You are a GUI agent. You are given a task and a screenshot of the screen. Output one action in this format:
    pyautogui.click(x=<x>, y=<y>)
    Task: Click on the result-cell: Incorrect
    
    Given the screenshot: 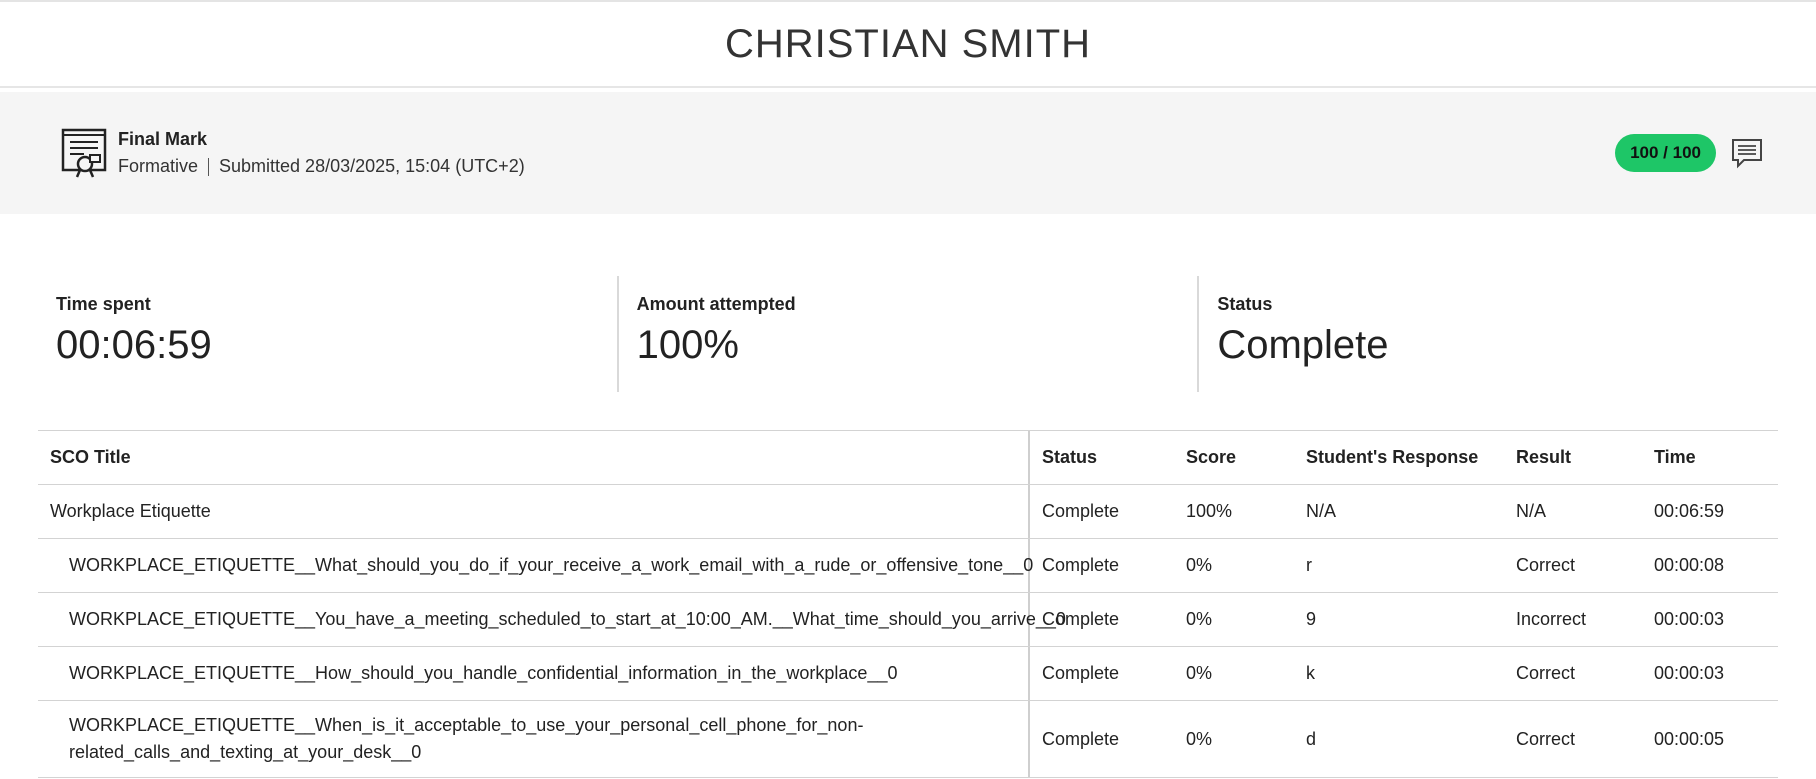 What is the action you would take?
    pyautogui.click(x=1551, y=619)
    